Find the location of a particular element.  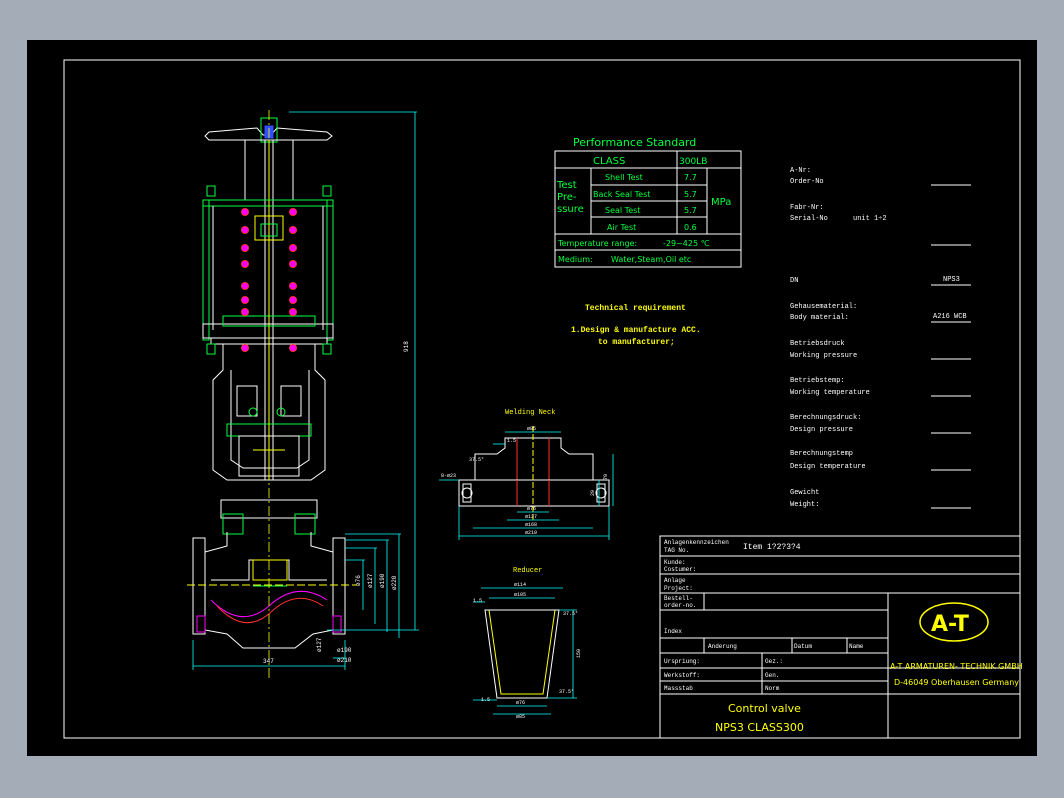

project-en: Project: is located at coordinates (678, 588).